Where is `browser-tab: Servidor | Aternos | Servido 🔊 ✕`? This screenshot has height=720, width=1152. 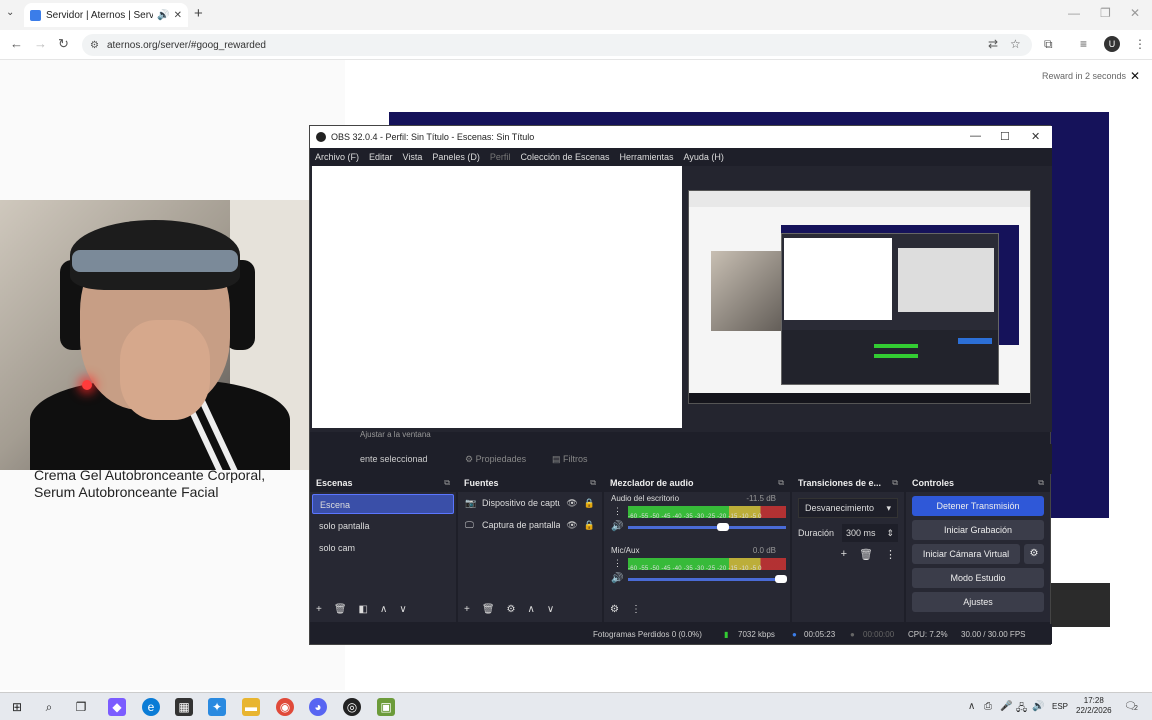
browser-tab: Servidor | Aternos | Servido 🔊 ✕ is located at coordinates (106, 15).